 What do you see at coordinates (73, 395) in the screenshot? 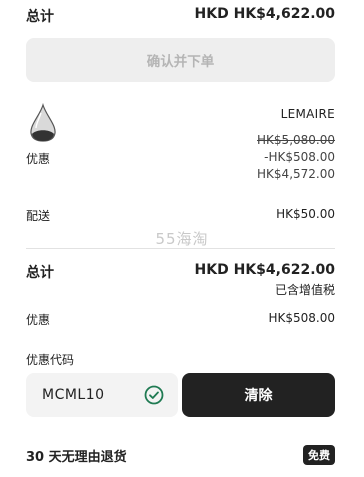
I see `promo-code-value: MCML10` at bounding box center [73, 395].